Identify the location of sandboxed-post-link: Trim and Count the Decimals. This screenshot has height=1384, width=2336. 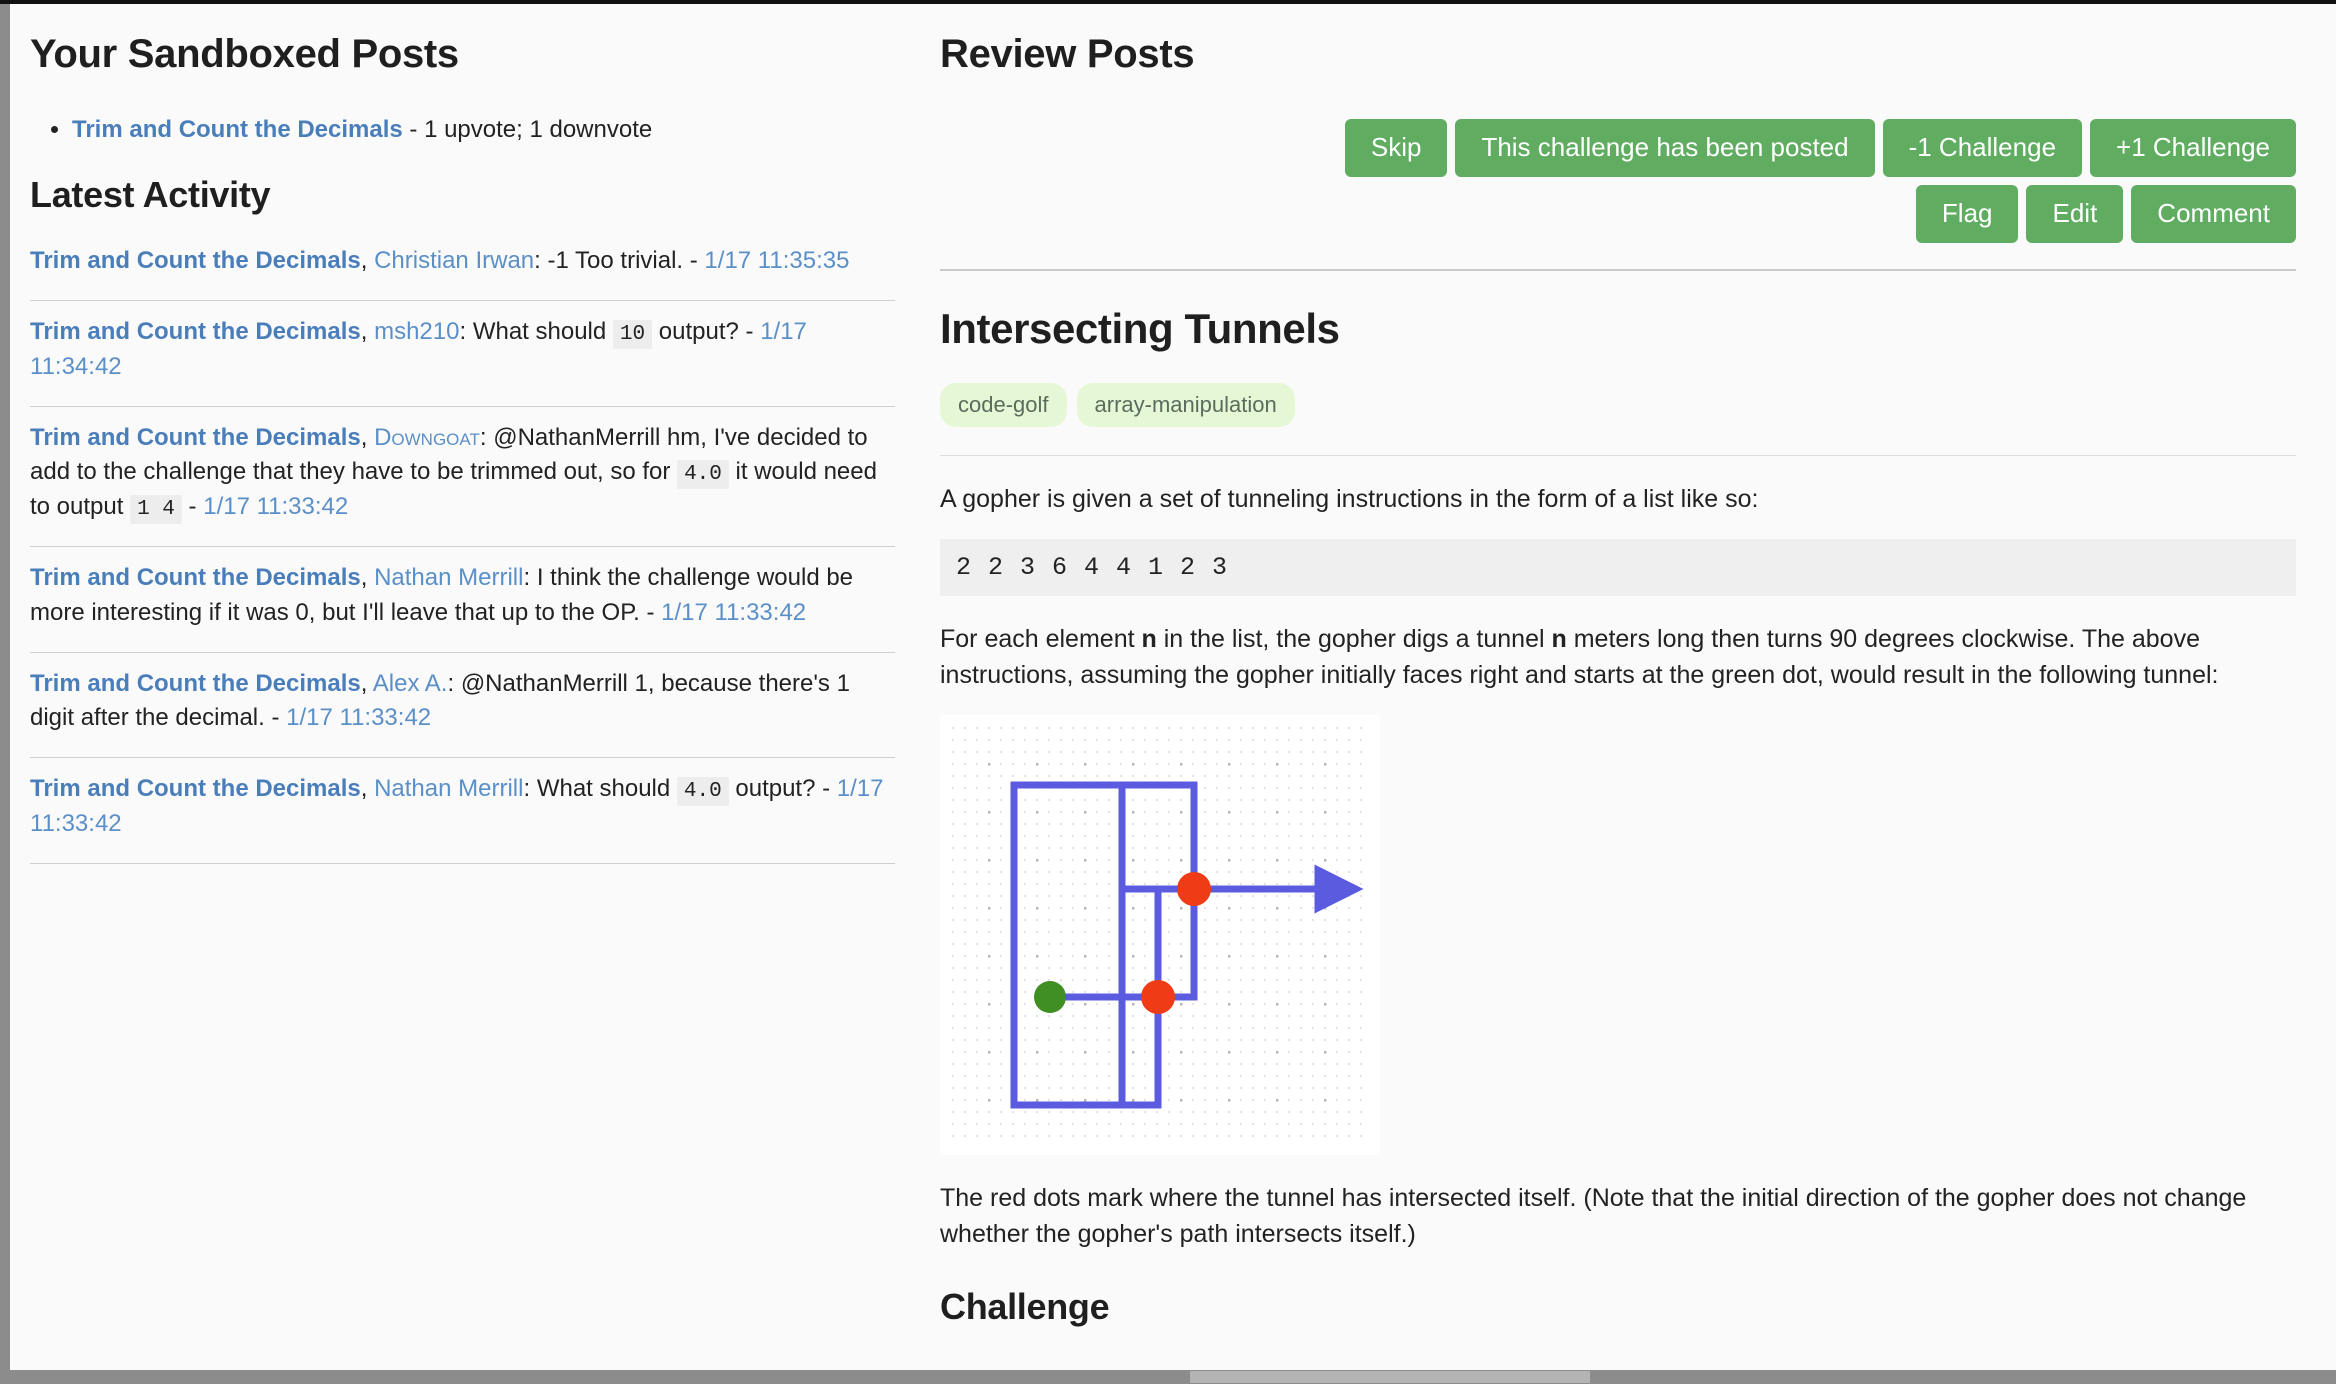
(237, 129).